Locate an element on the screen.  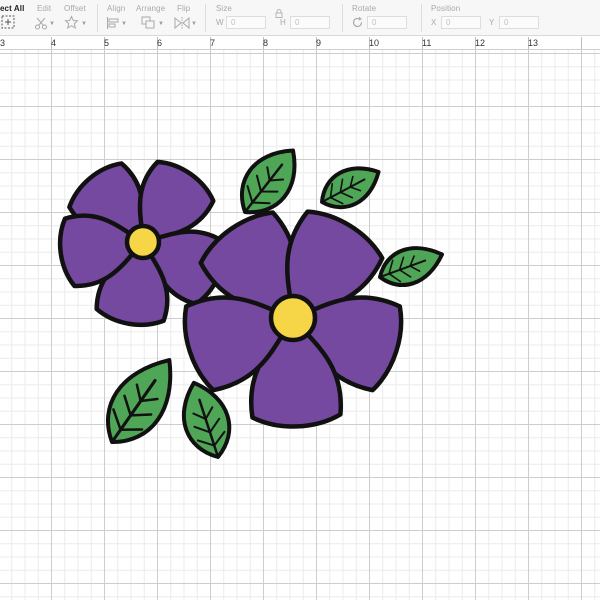
size-label: Size is located at coordinates (224, 8).